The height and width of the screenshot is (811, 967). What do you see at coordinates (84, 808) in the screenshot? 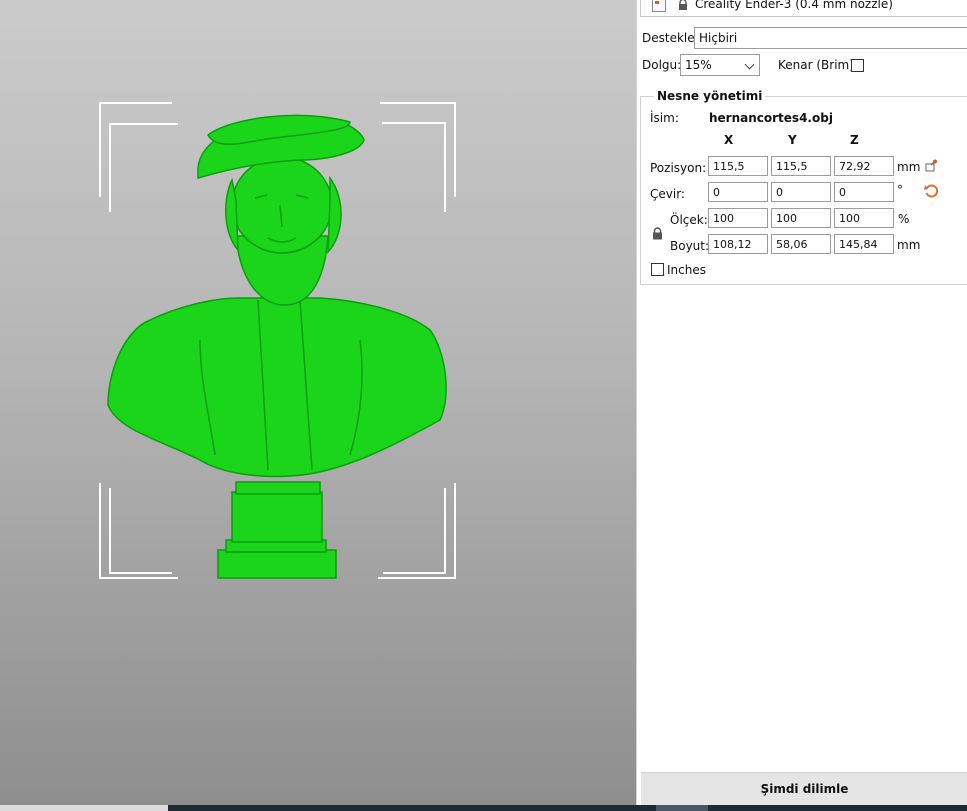
I see `taskbar-segment` at bounding box center [84, 808].